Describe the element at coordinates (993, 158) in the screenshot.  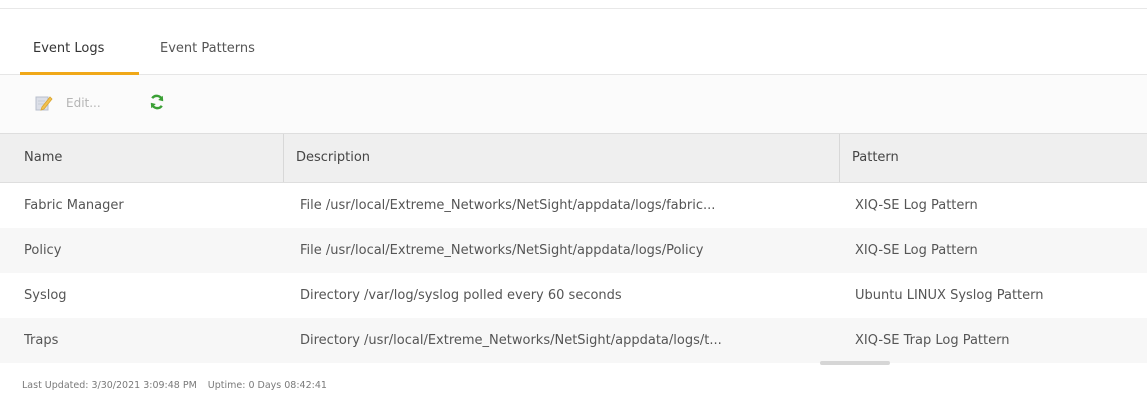
I see `column-header-pattern: Pattern` at that location.